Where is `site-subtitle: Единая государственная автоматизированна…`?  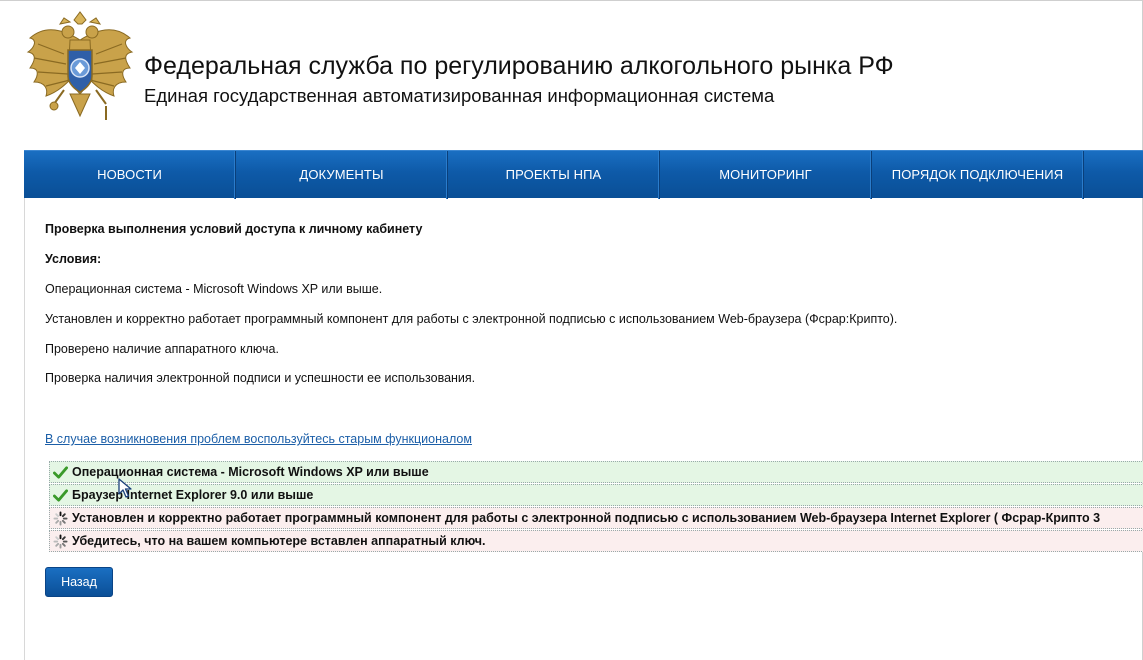 site-subtitle: Единая государственная автоматизированна… is located at coordinates (459, 95).